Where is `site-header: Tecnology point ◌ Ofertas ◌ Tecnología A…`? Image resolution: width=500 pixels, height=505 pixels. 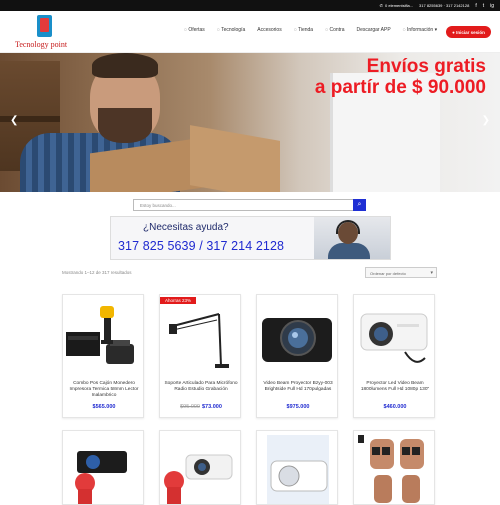 site-header: Tecnology point ◌ Ofertas ◌ Tecnología A… is located at coordinates (250, 32).